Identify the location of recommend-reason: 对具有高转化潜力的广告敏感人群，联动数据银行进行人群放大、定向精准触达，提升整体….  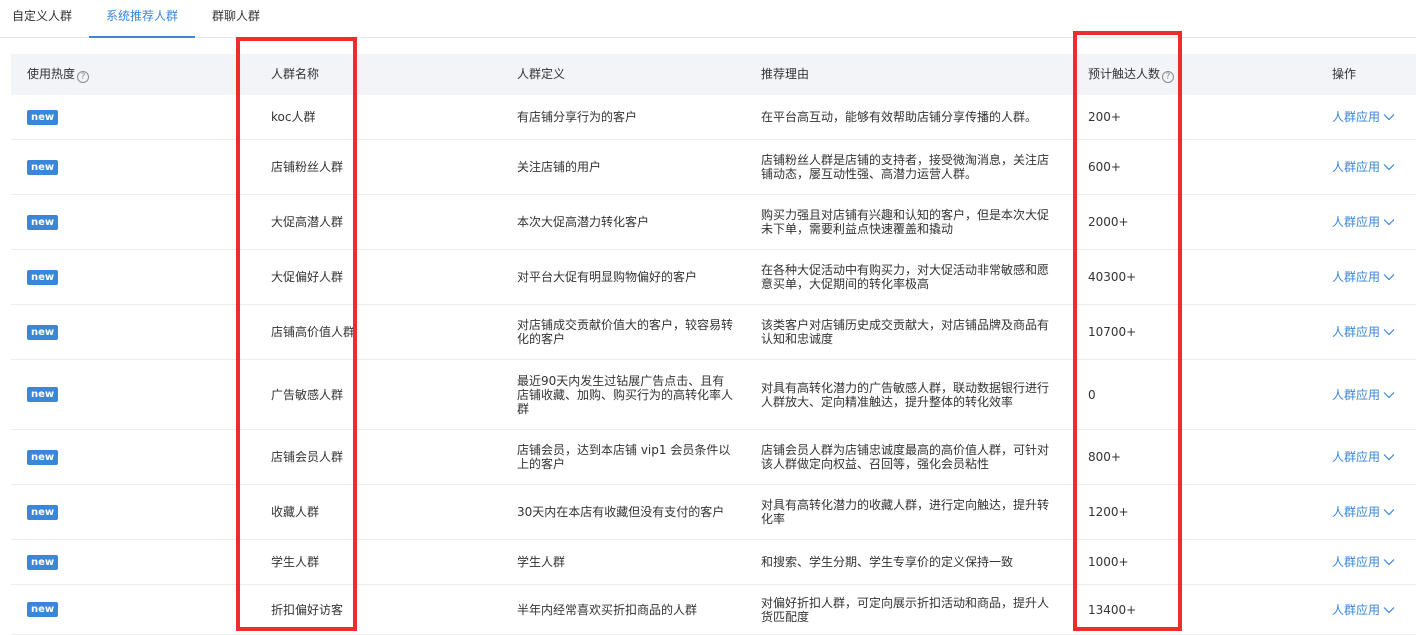
(905, 394).